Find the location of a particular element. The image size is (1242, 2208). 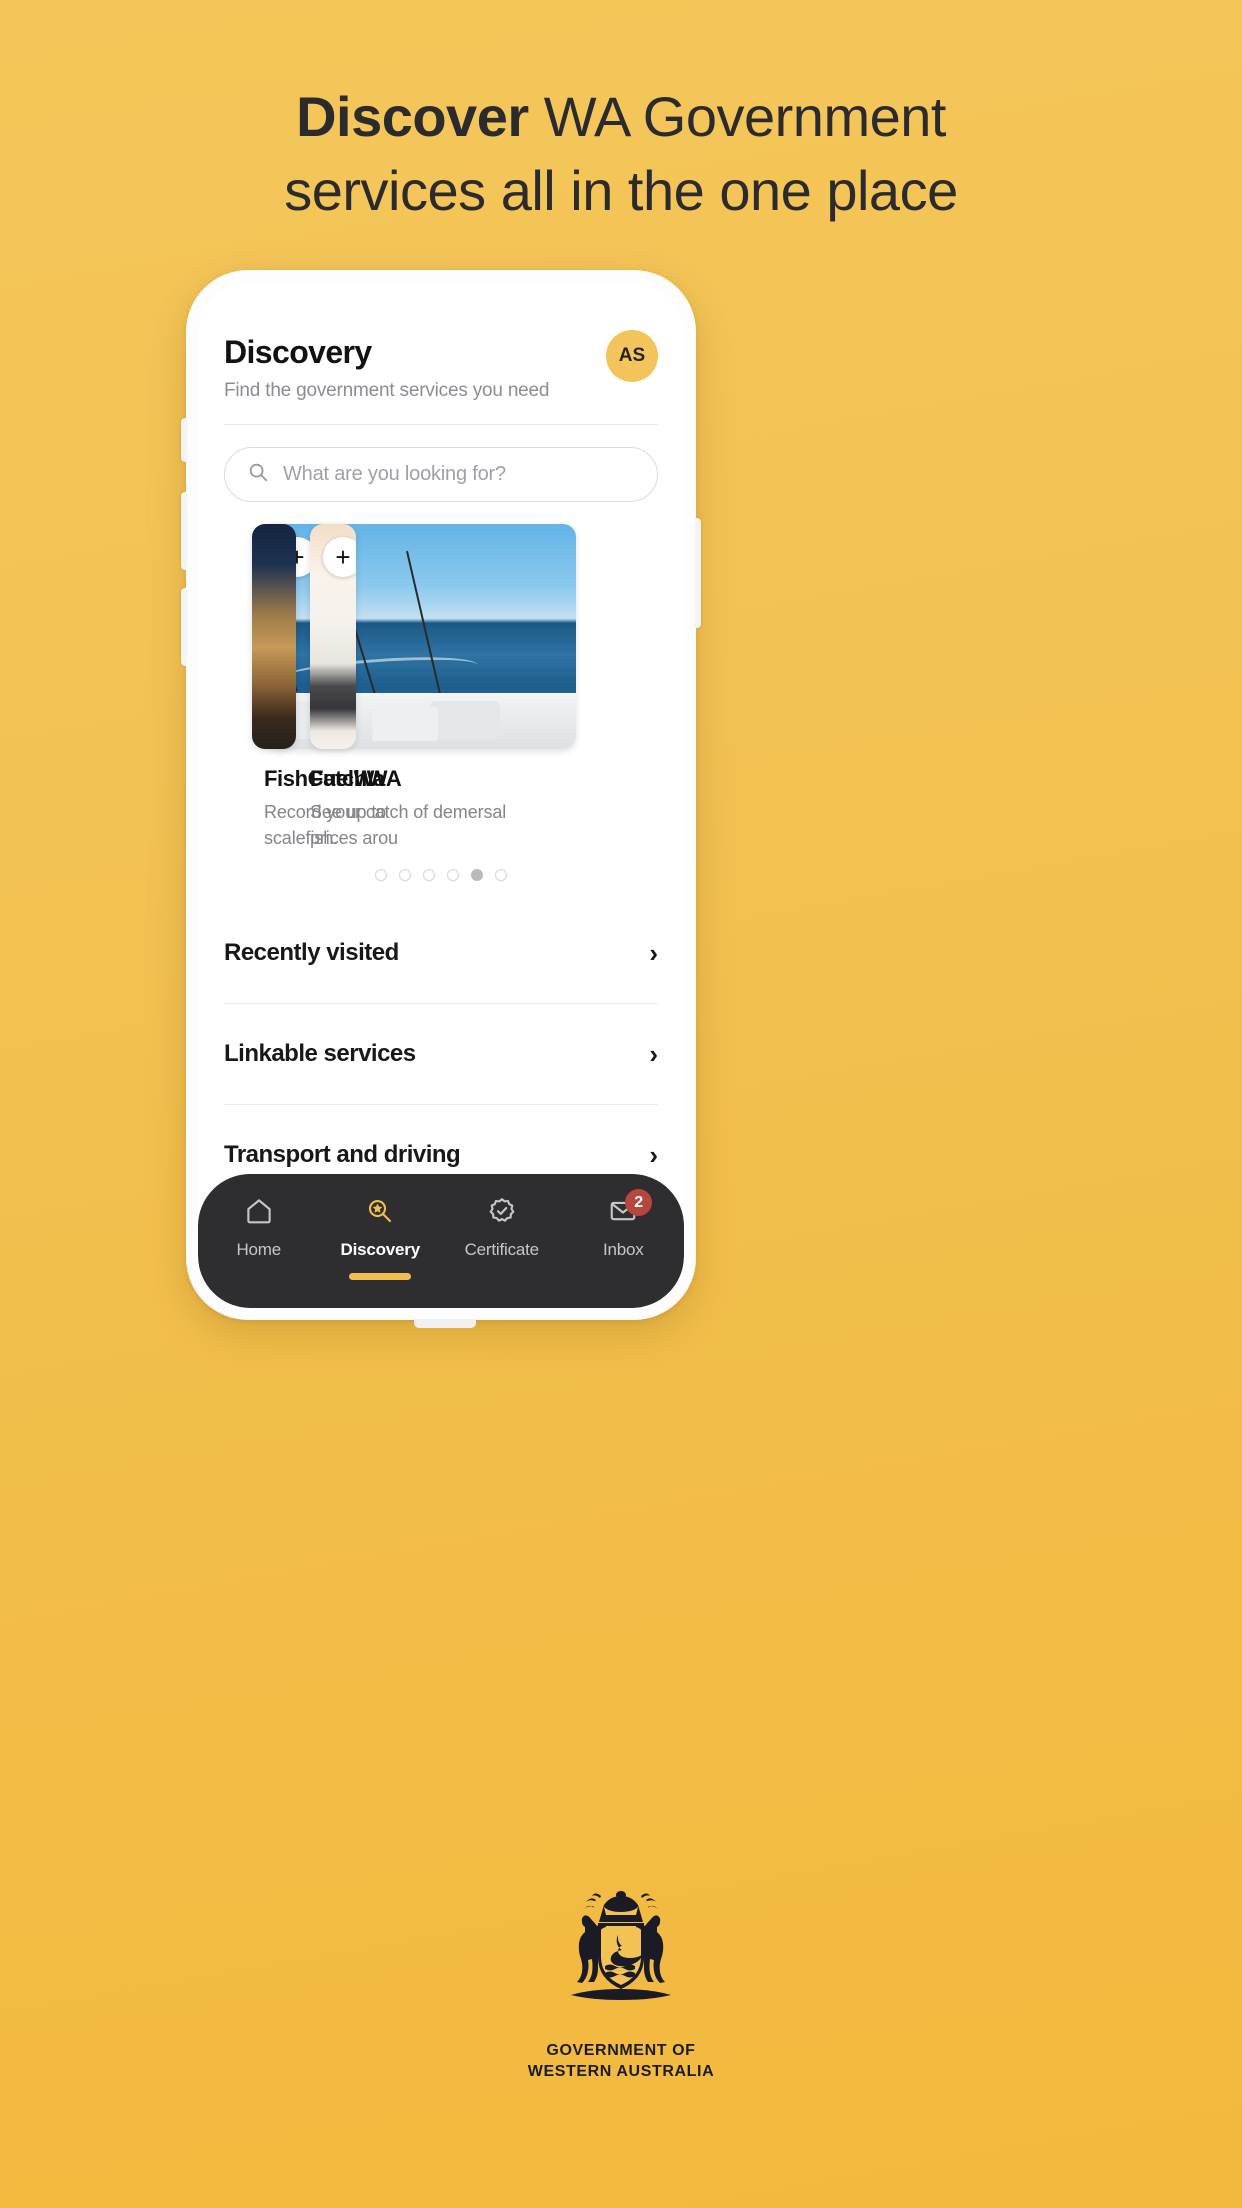

carousel-card-emergency-partial: ngs and ent info. is located at coordinates (274, 687).